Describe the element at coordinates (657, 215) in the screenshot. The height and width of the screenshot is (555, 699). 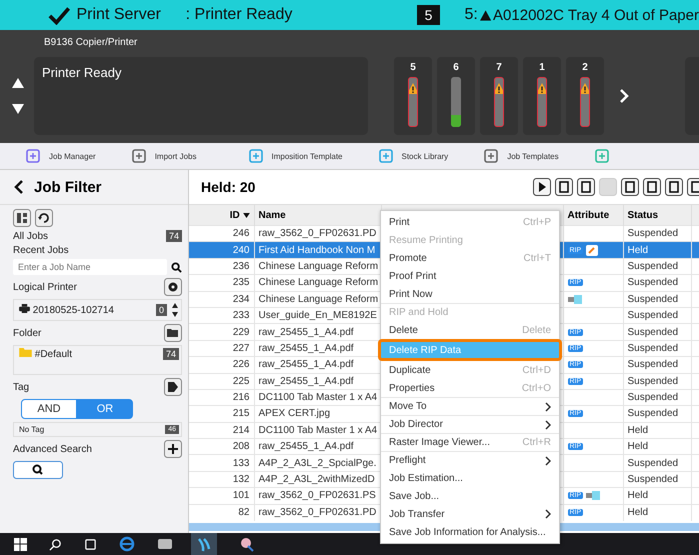
I see `column-header: Status` at that location.